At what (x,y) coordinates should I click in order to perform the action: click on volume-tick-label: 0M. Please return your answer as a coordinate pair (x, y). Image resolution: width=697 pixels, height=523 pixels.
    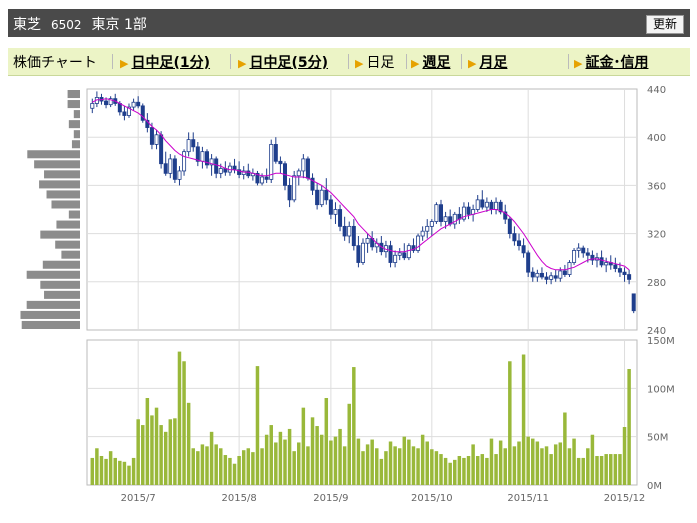
    Looking at the image, I should click on (654, 486).